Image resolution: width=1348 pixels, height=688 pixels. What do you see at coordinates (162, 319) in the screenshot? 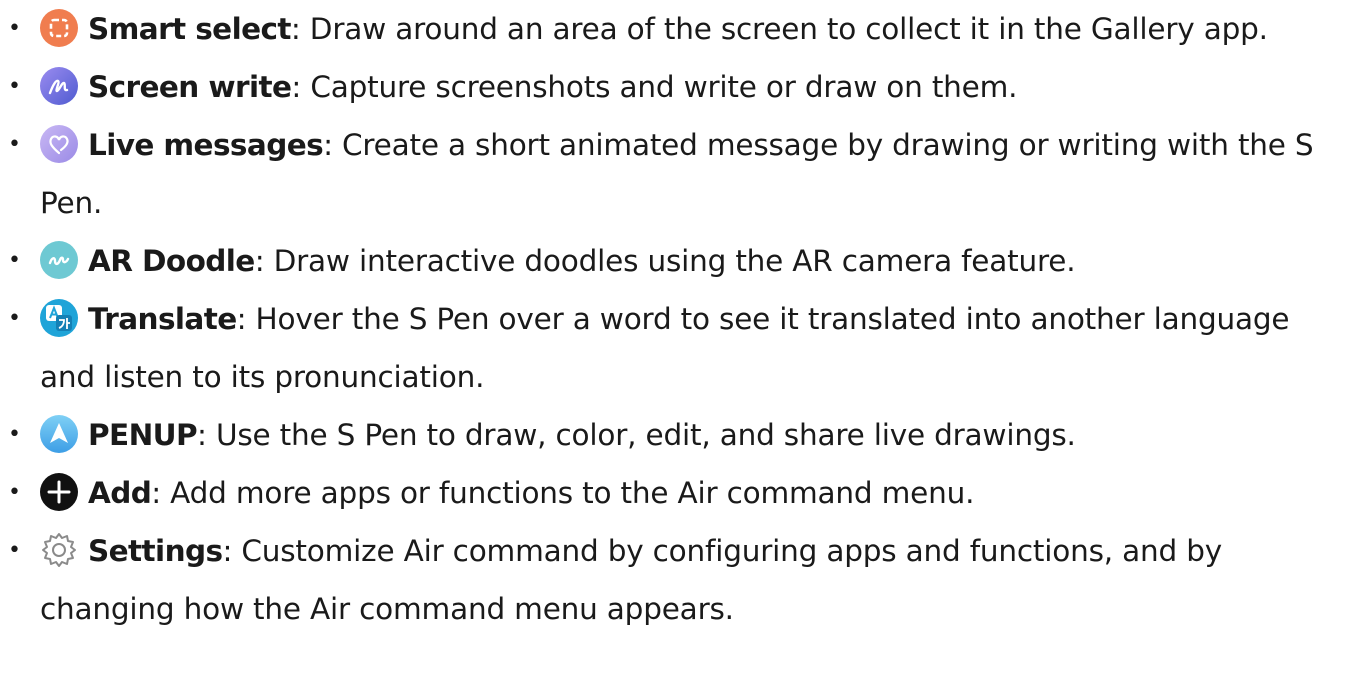
I see `term-translate: Translate` at bounding box center [162, 319].